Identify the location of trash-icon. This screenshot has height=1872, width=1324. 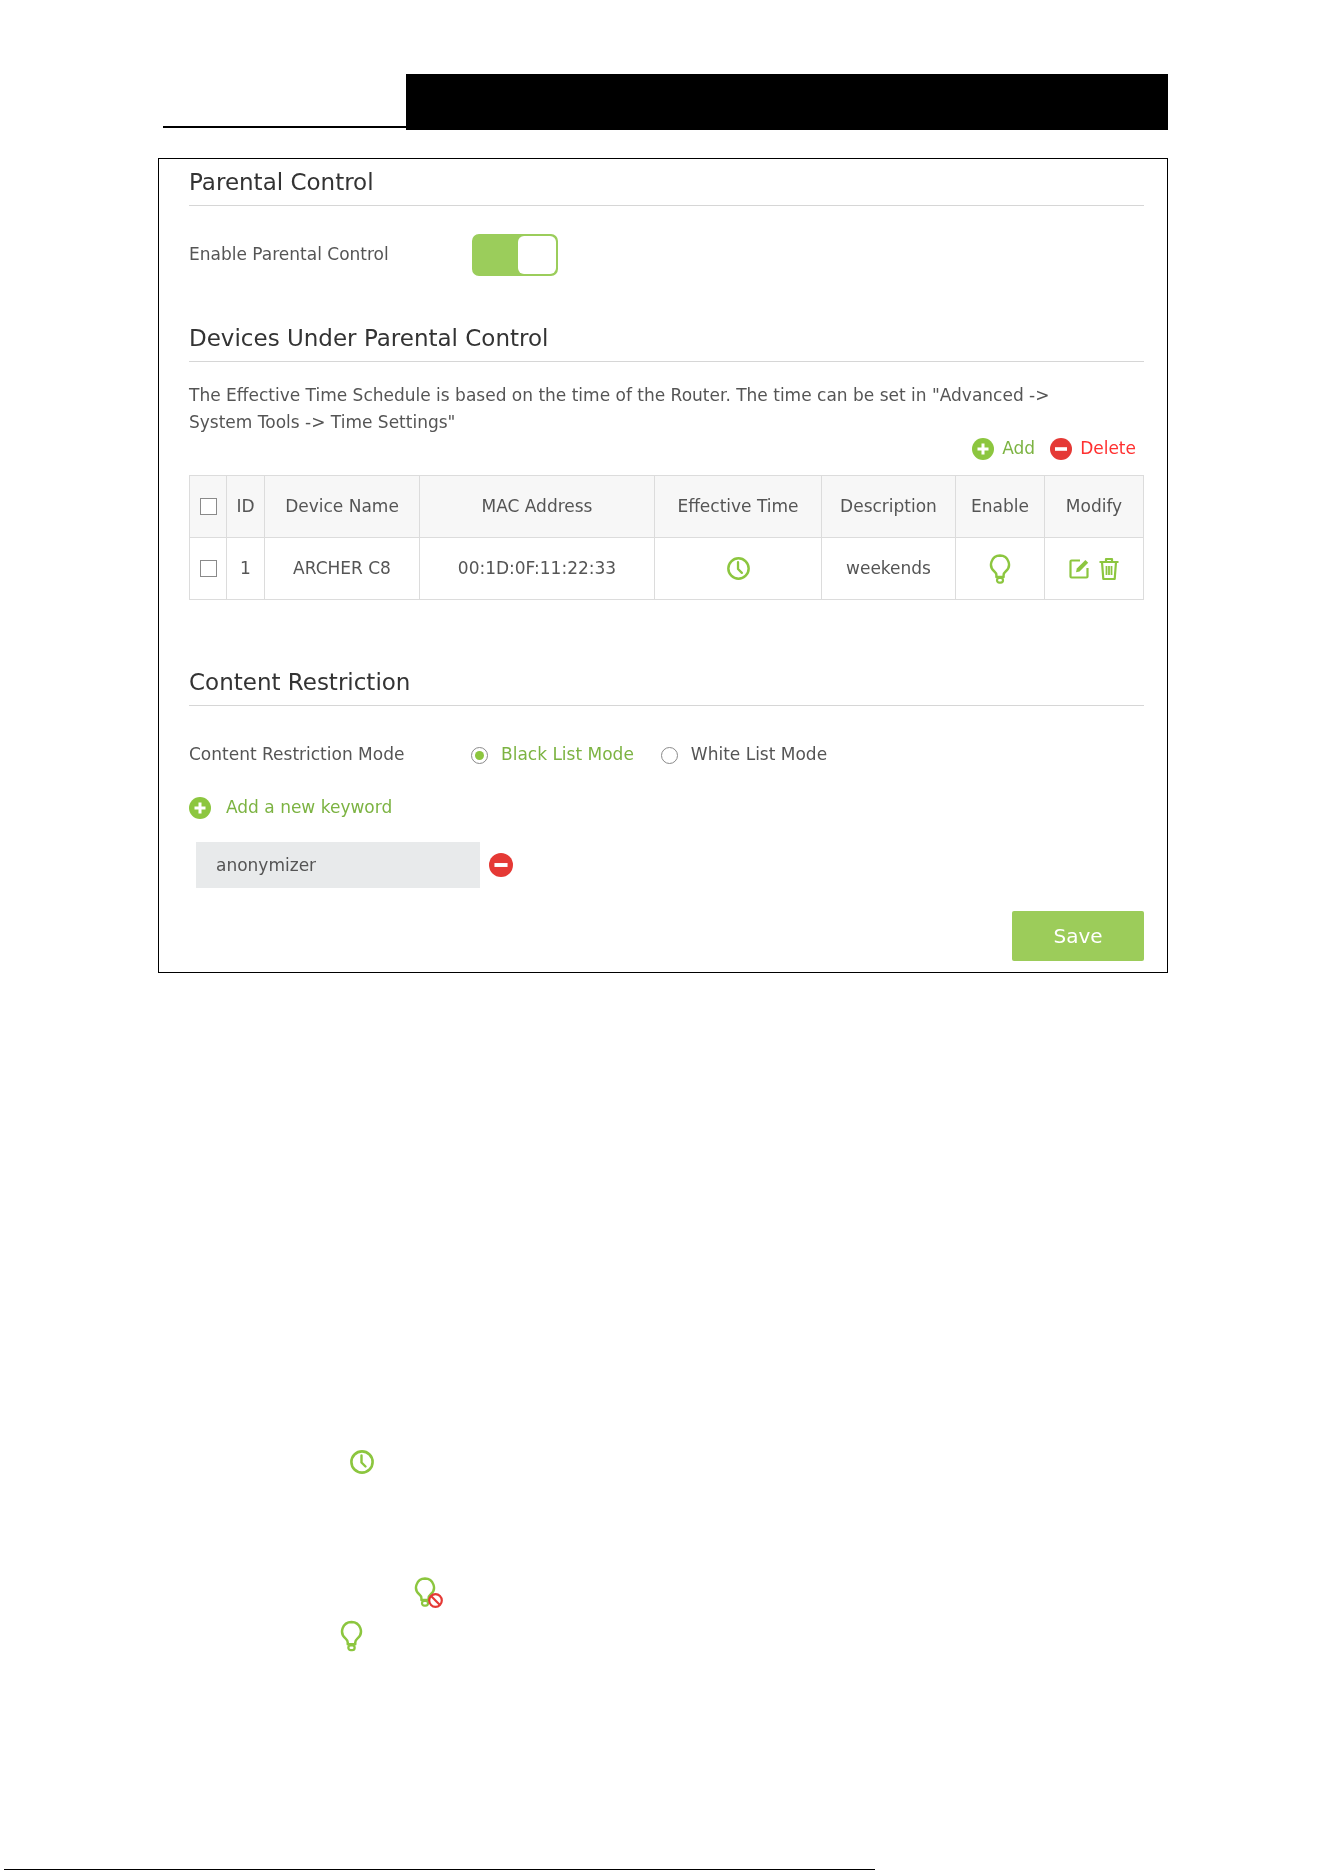
(1109, 568).